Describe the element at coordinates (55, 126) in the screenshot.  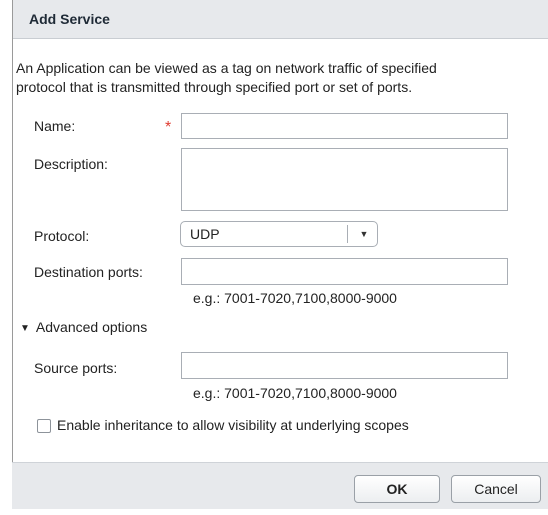
I see `name-label: Name:` at that location.